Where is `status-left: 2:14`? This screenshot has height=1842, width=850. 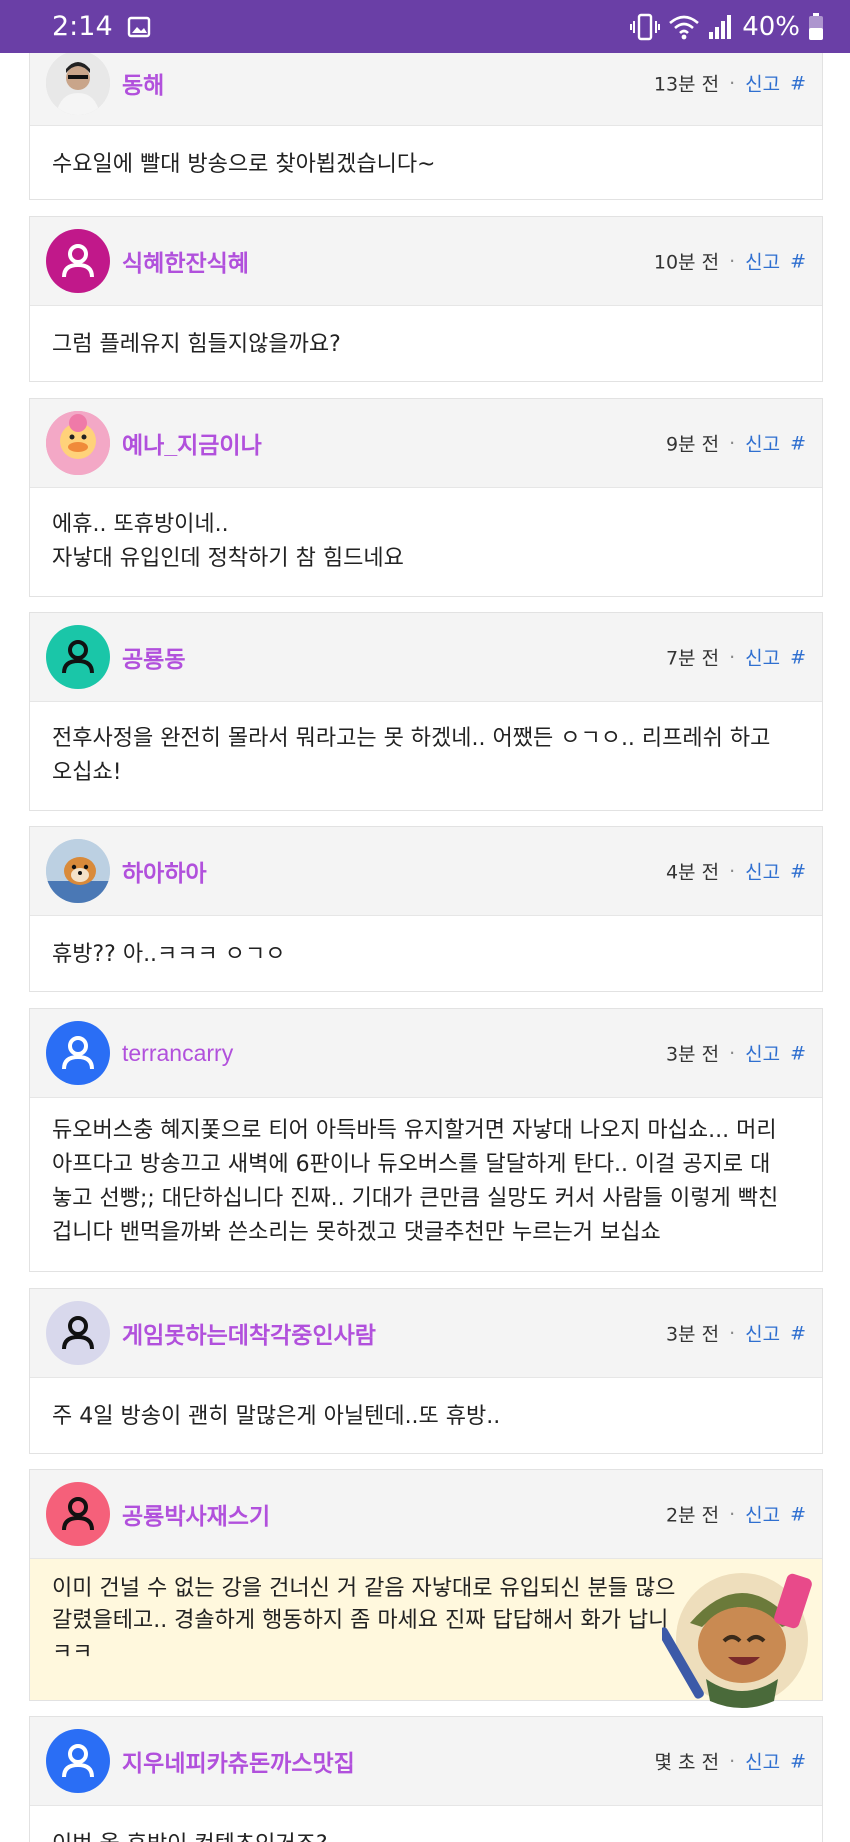
status-left: 2:14 is located at coordinates (101, 26).